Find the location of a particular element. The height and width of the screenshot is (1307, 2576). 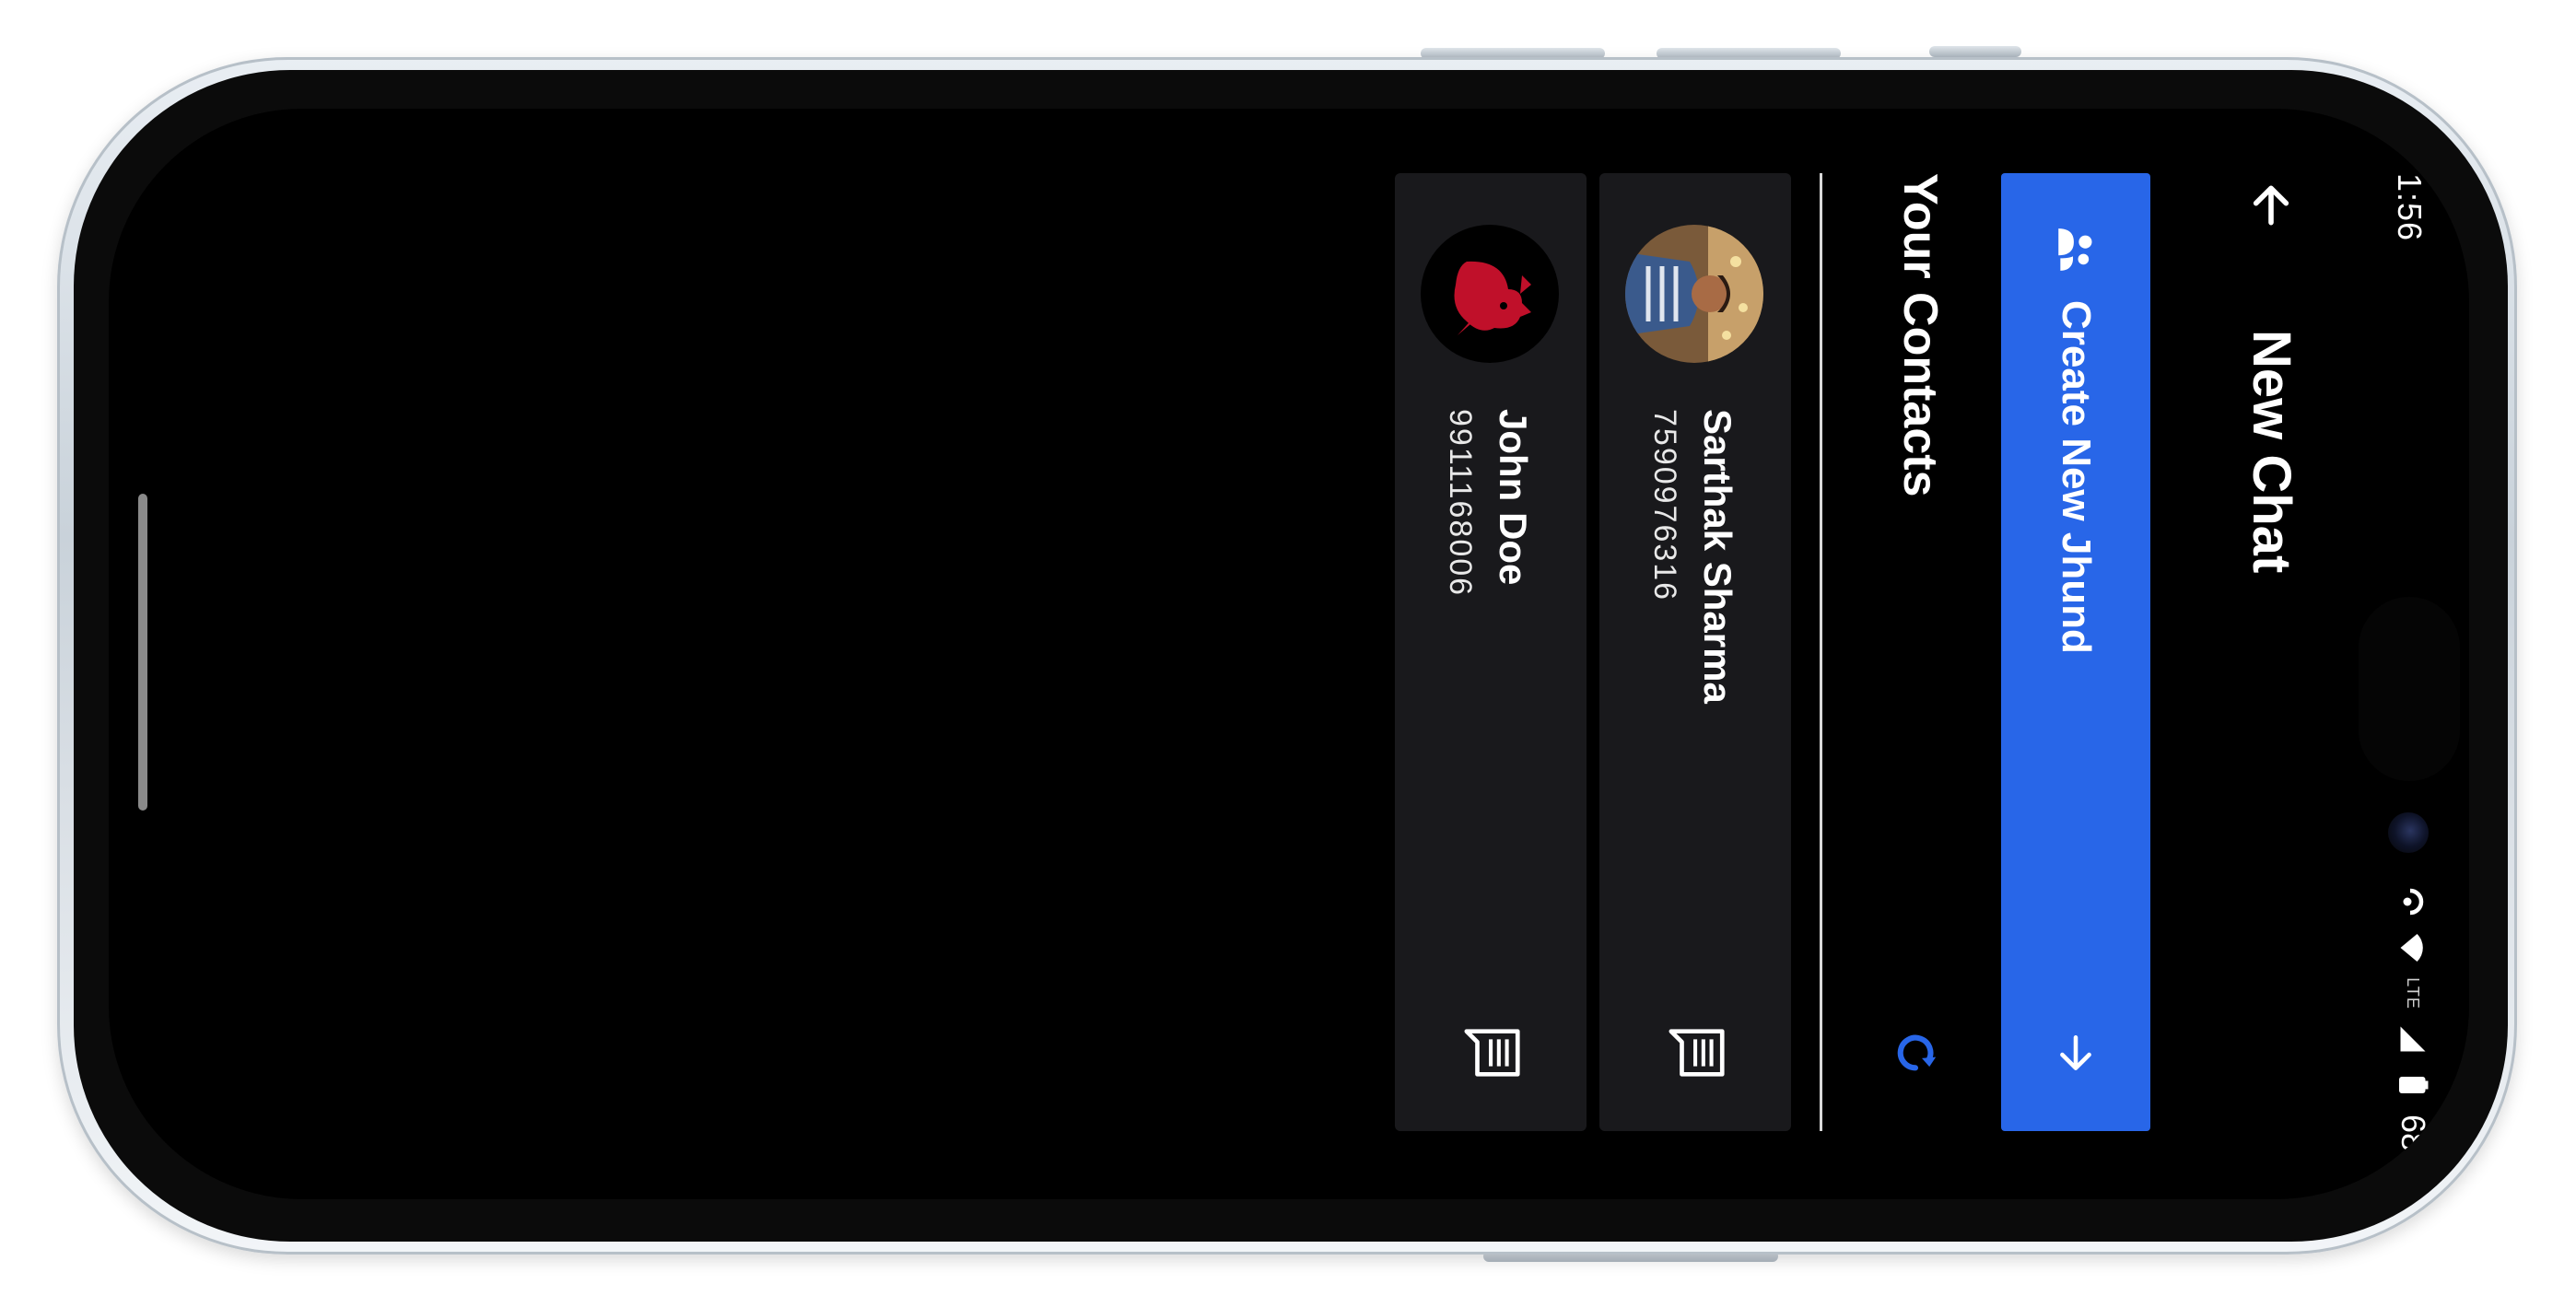

create-new-jhund-button: Create New Jhund is located at coordinates (2075, 652).